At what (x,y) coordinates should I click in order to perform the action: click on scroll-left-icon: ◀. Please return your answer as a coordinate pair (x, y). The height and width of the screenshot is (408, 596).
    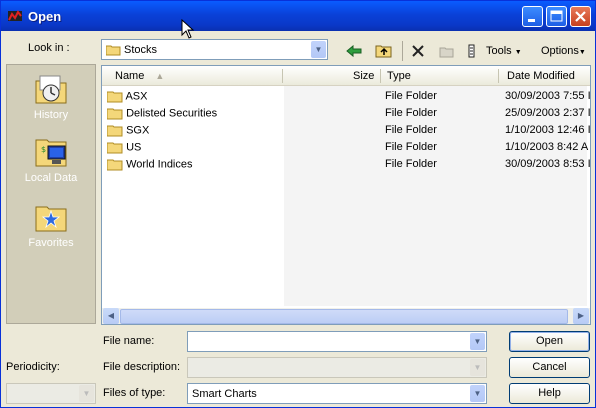
    Looking at the image, I should click on (111, 316).